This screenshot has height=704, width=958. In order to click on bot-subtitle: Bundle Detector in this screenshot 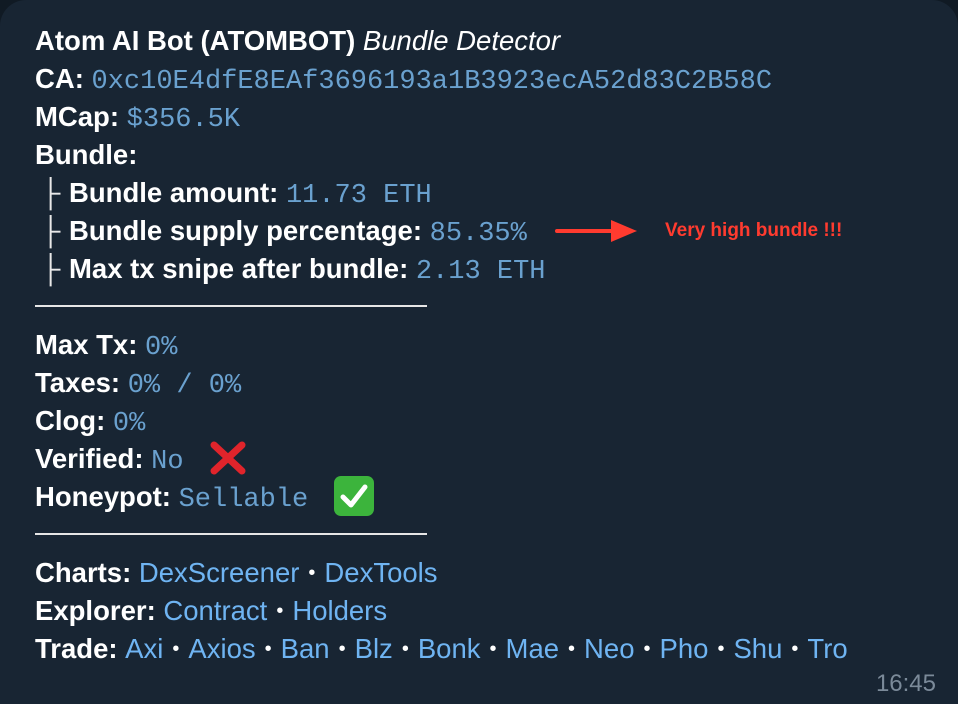, I will do `click(461, 40)`.